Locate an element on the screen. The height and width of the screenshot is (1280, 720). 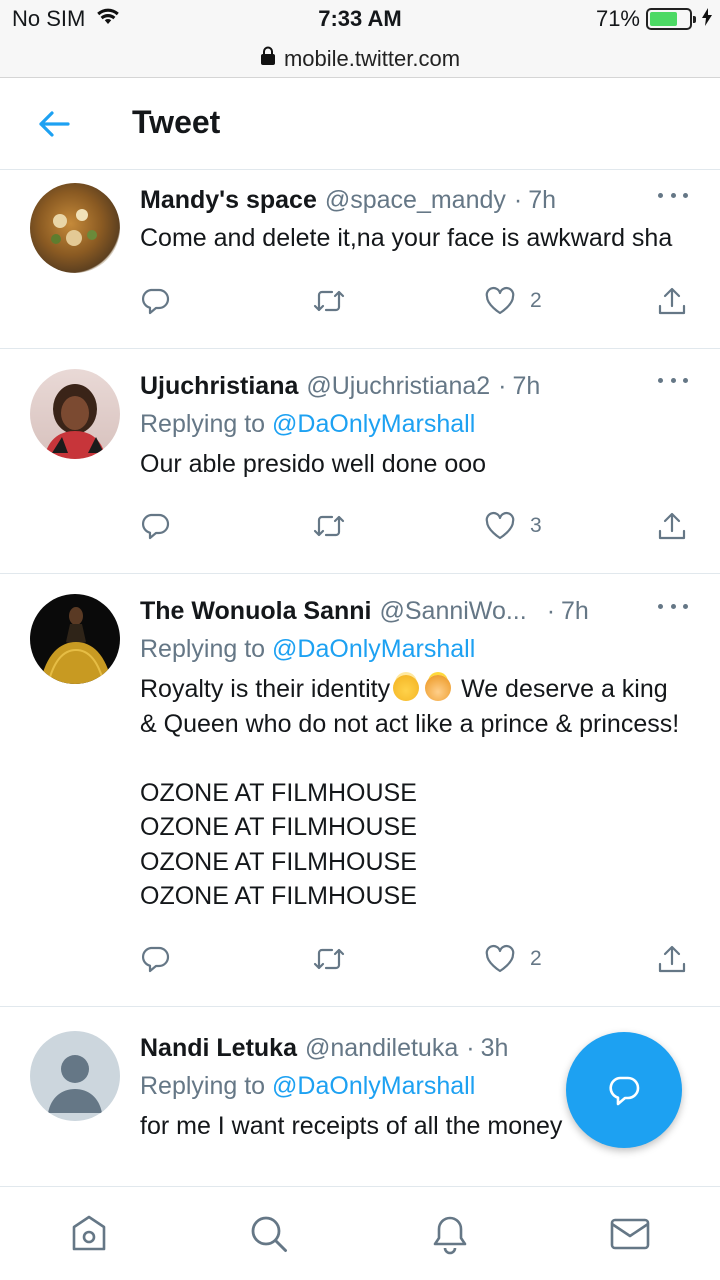
page-title: Tweet is located at coordinates (176, 122).